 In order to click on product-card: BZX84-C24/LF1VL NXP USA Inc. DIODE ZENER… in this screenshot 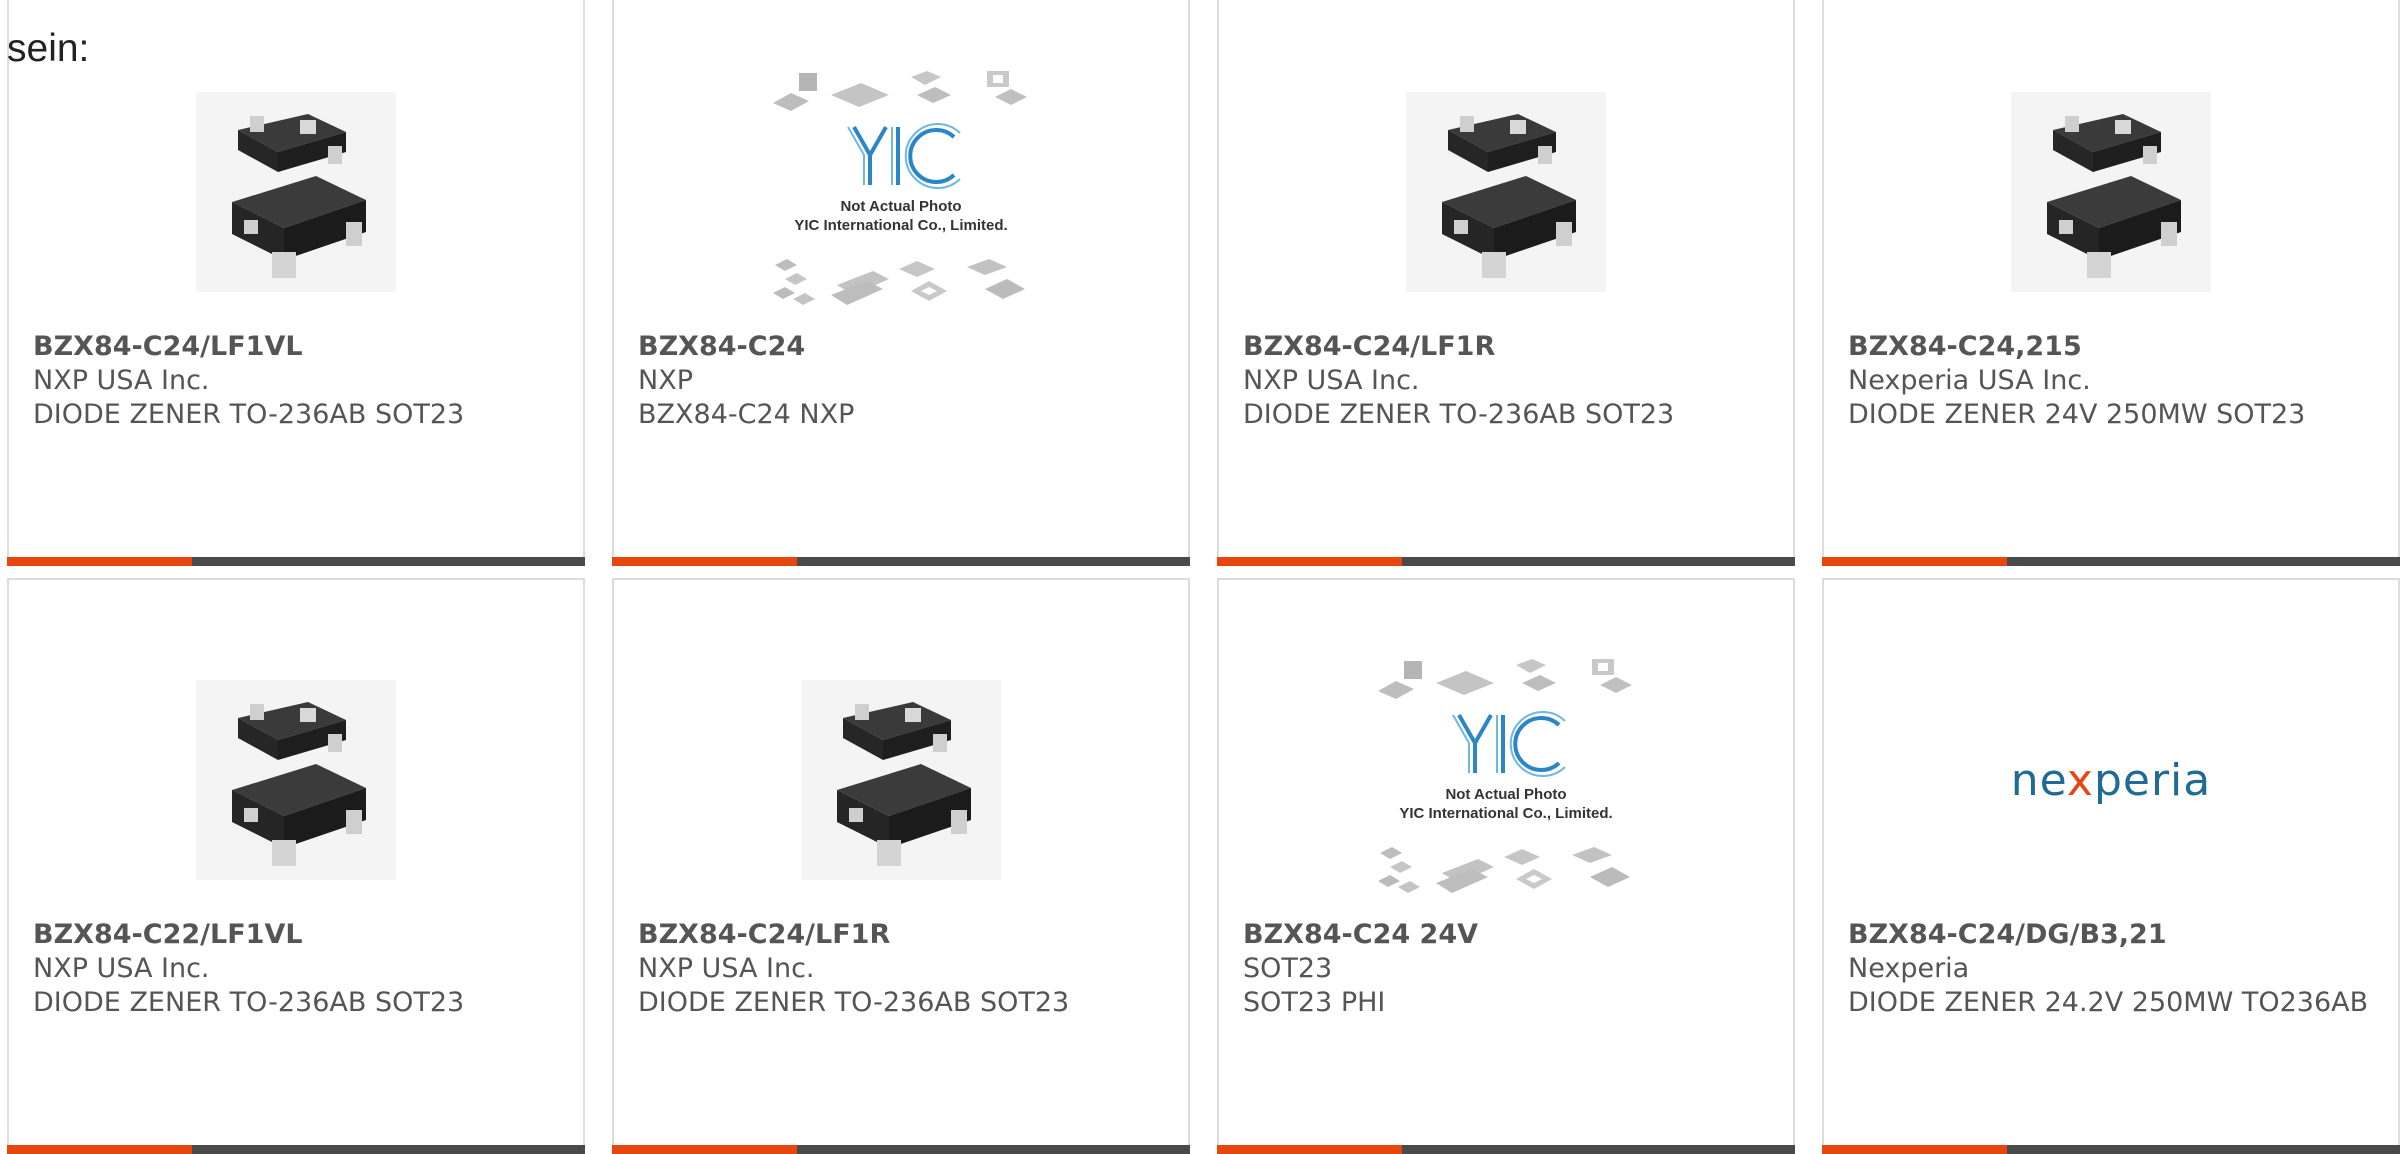, I will do `click(296, 283)`.